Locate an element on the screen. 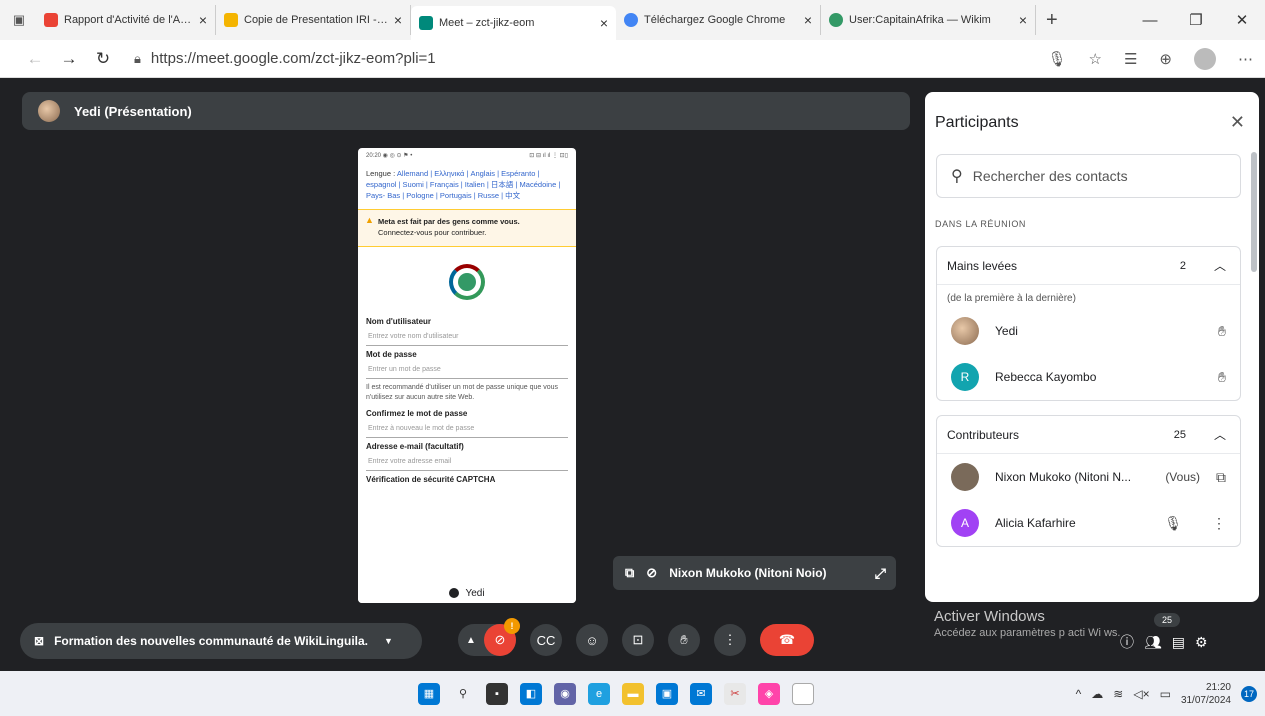 The height and width of the screenshot is (716, 1265). restore-icon: ❐ is located at coordinates (1196, 20).